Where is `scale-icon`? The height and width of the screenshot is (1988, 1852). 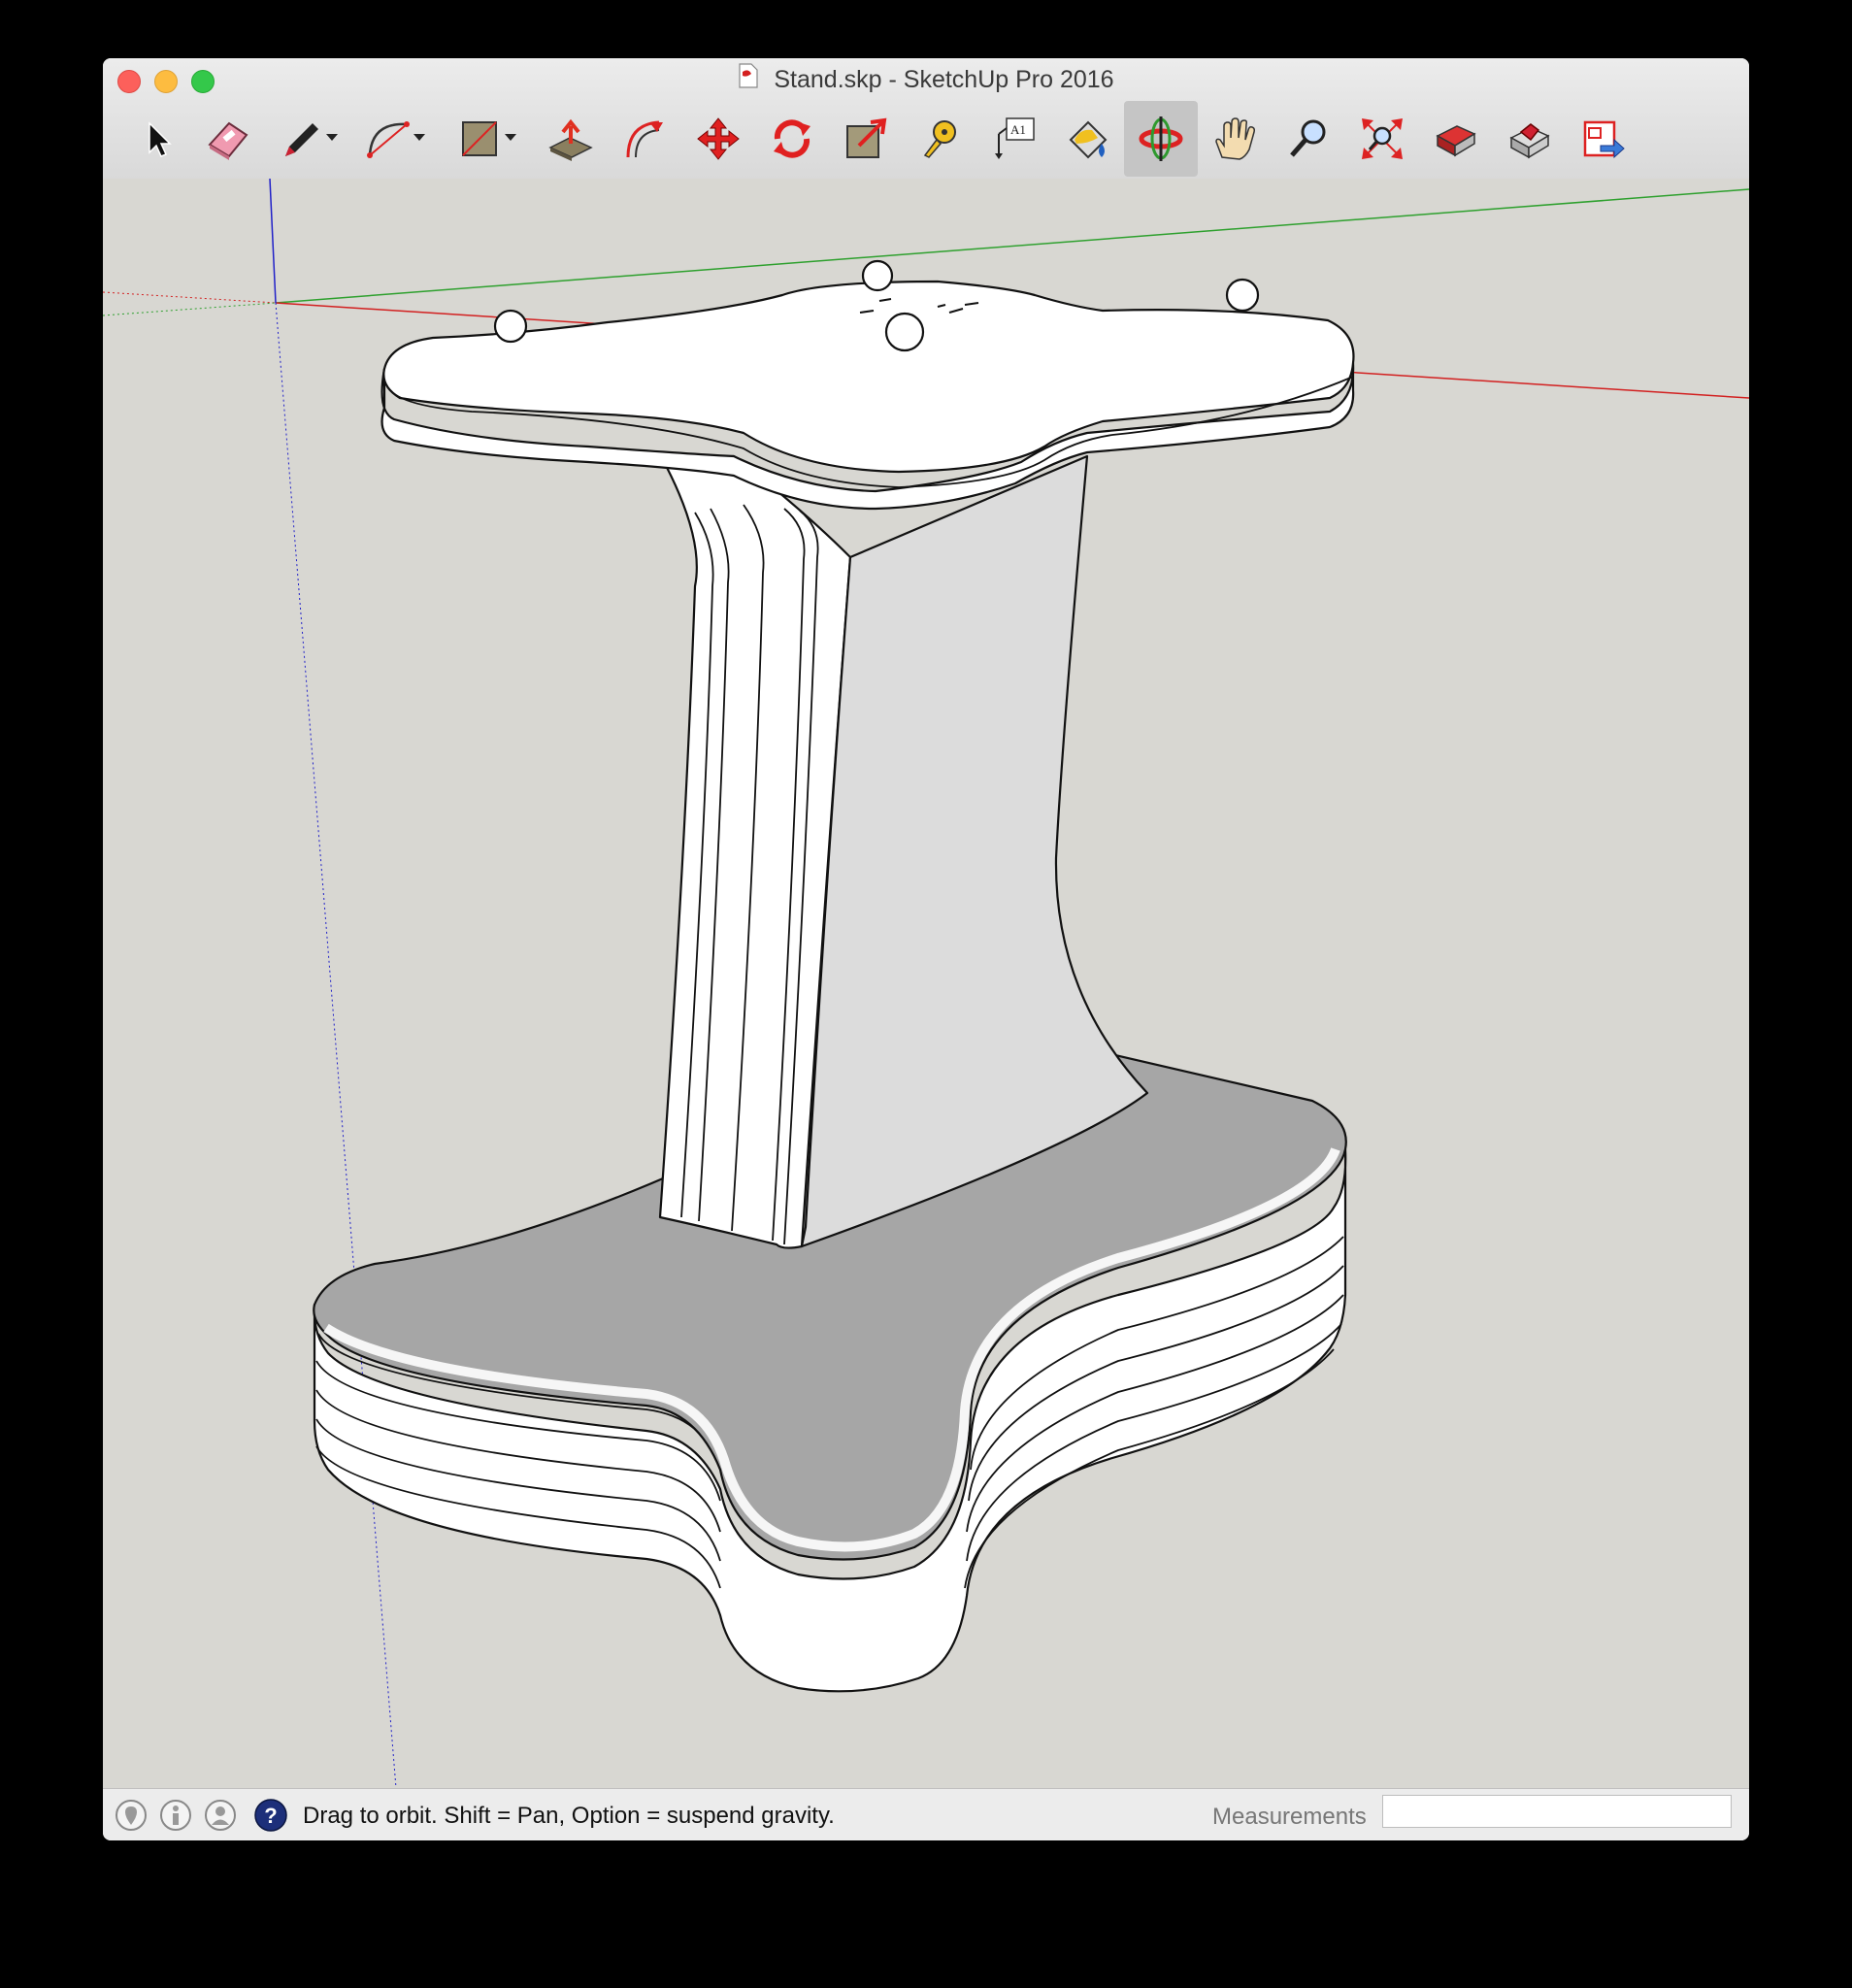
scale-icon is located at coordinates (866, 138).